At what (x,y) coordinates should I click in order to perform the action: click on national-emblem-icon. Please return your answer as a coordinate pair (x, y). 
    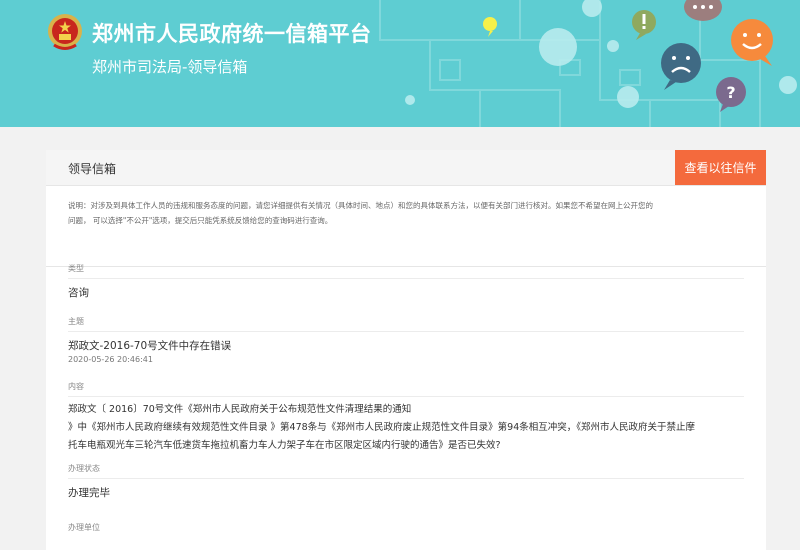
    Looking at the image, I should click on (65, 32).